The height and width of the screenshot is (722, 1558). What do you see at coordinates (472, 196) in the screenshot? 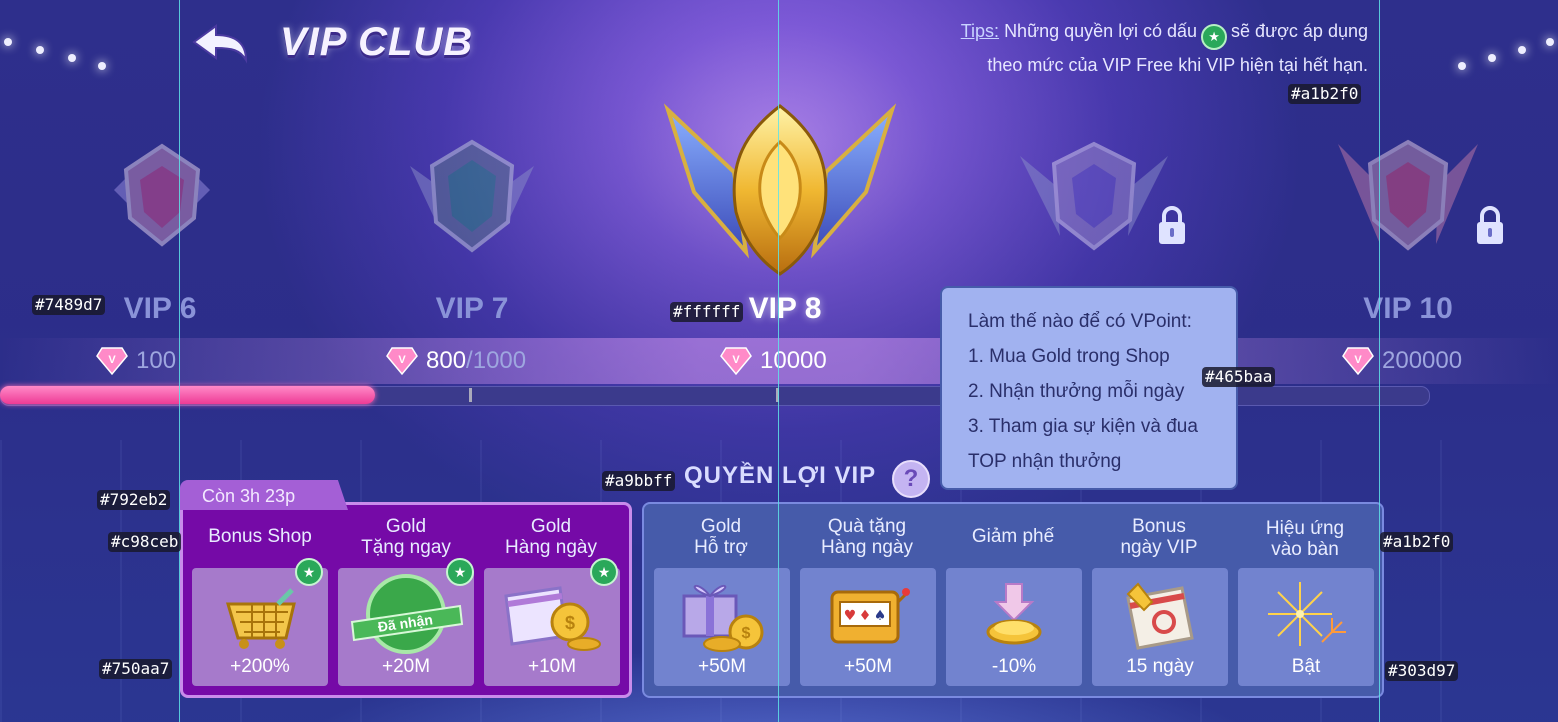
I see `vip7-badge-icon` at bounding box center [472, 196].